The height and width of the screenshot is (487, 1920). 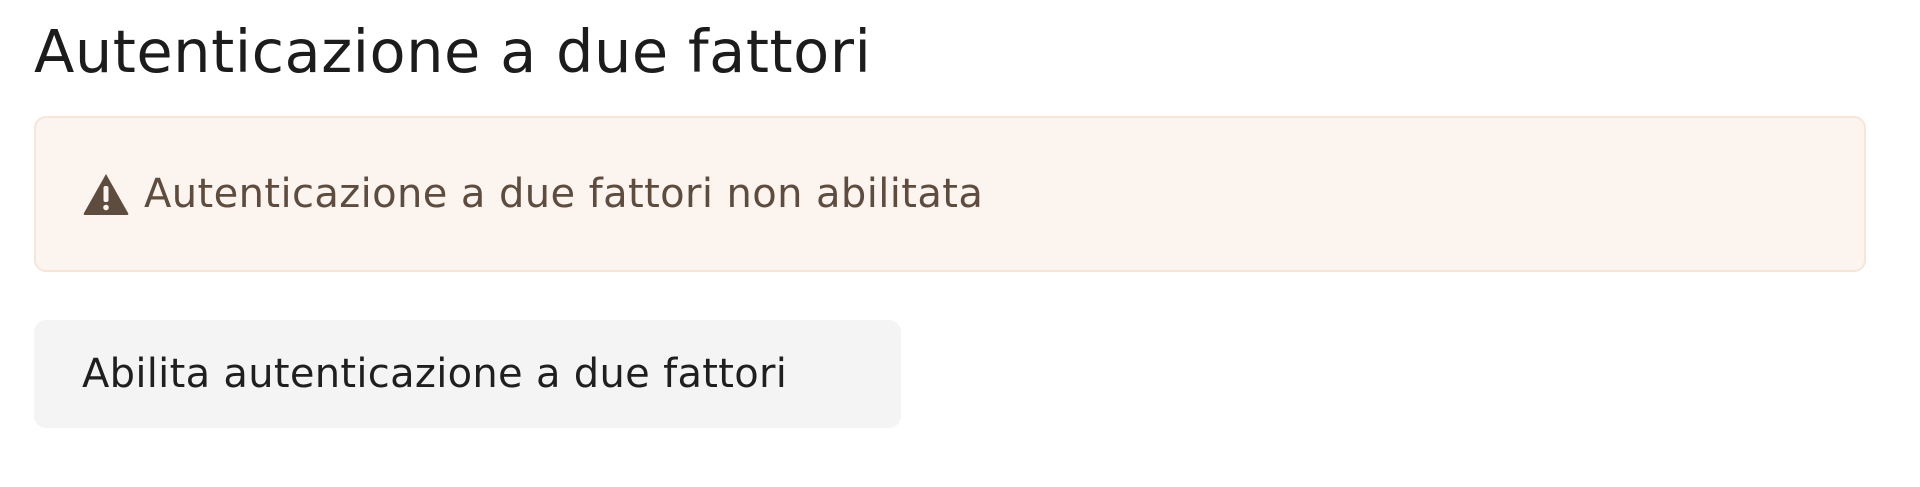 I want to click on warning-triangle-icon, so click(x=106, y=194).